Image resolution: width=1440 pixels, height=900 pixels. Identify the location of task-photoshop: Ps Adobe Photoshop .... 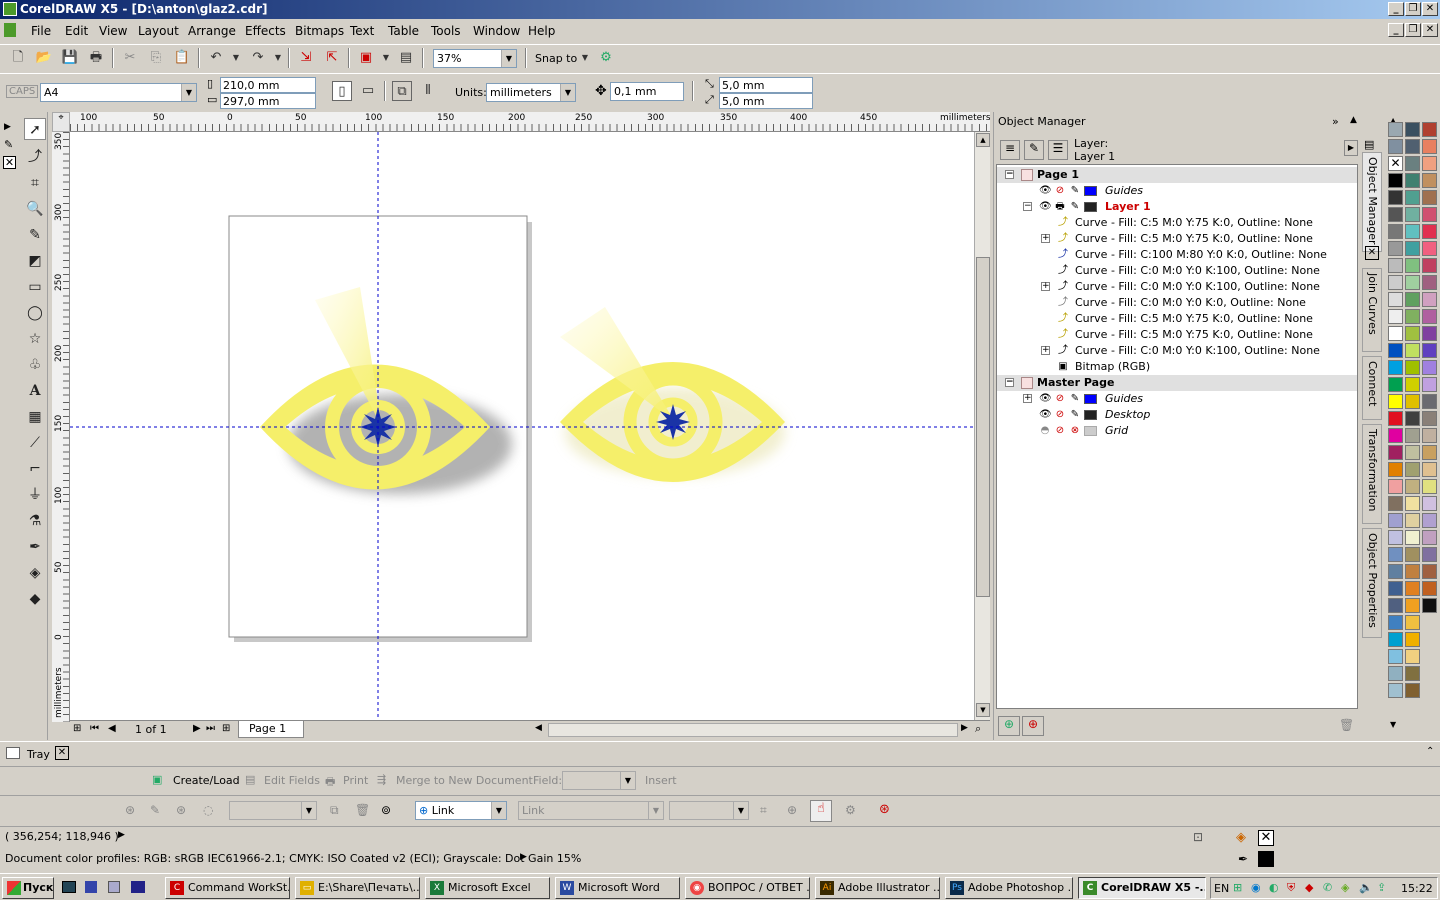
(1009, 888).